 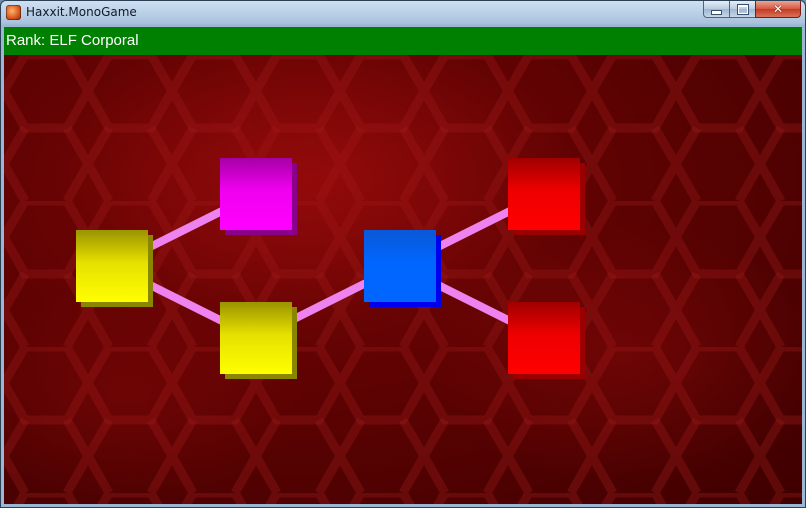 What do you see at coordinates (403, 41) in the screenshot?
I see `rank-bar: Rank: ELF Corporal` at bounding box center [403, 41].